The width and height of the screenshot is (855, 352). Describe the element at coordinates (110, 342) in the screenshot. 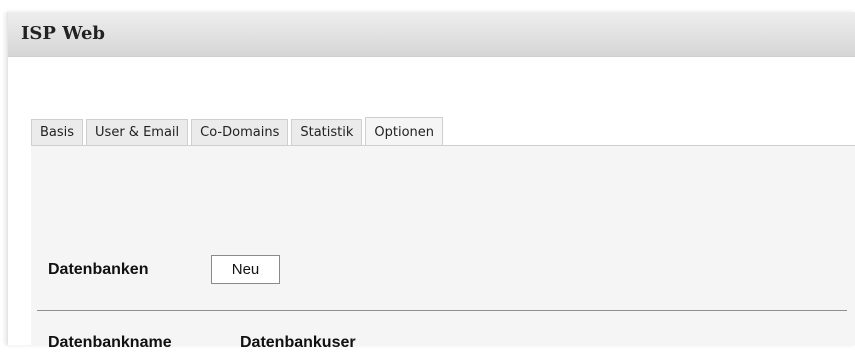

I see `column-header-database-name: Datenbankname` at that location.